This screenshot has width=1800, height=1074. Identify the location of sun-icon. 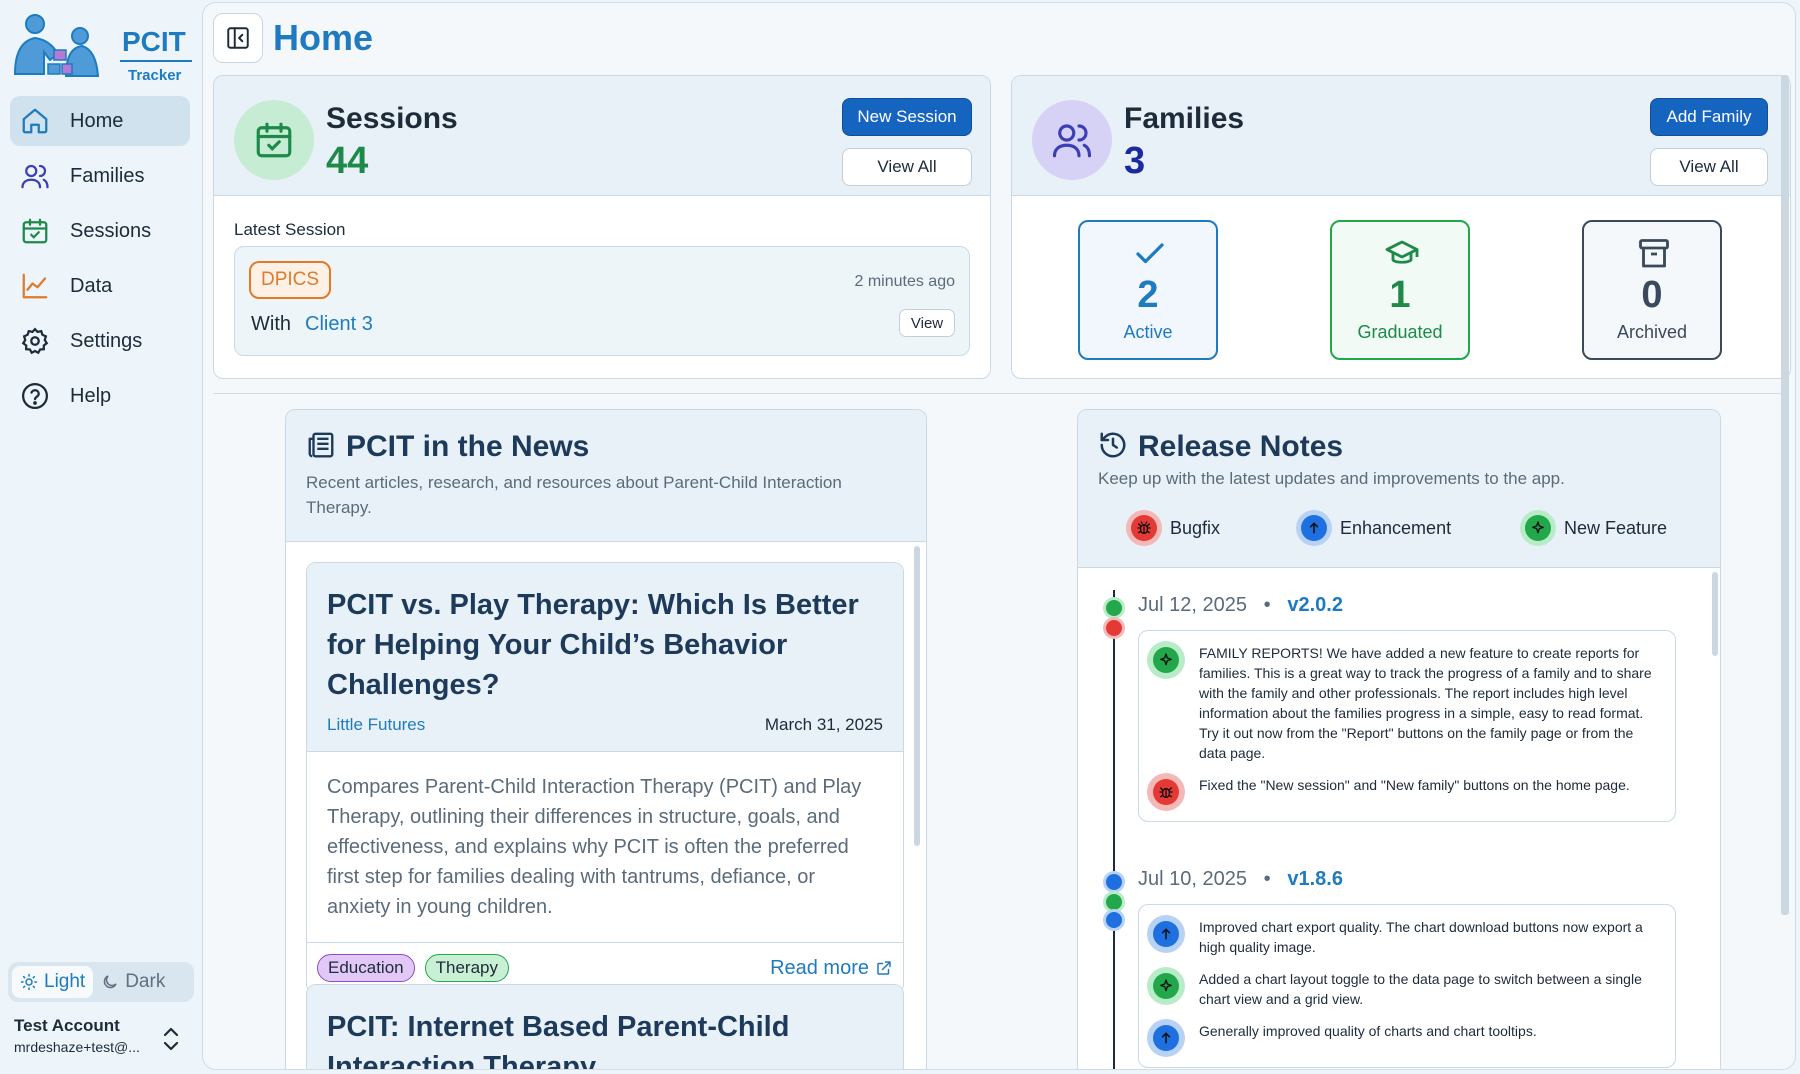
(29, 982).